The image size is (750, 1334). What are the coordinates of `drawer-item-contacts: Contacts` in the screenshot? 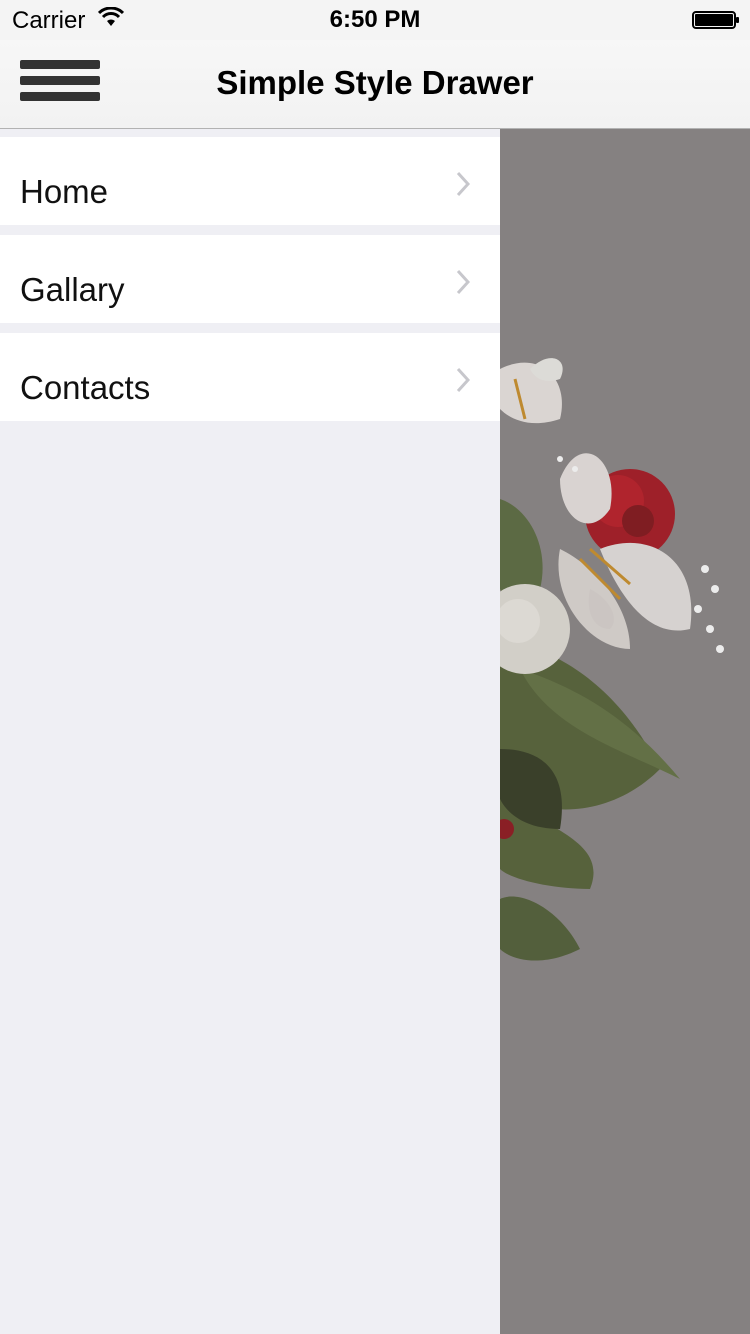 It's located at (250, 377).